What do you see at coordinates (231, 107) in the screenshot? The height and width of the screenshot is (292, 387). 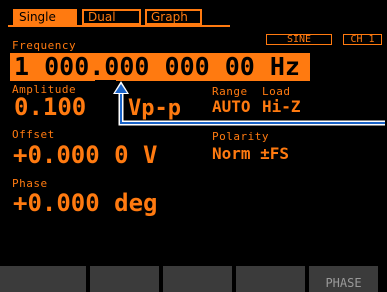 I see `range-value: AUTO` at bounding box center [231, 107].